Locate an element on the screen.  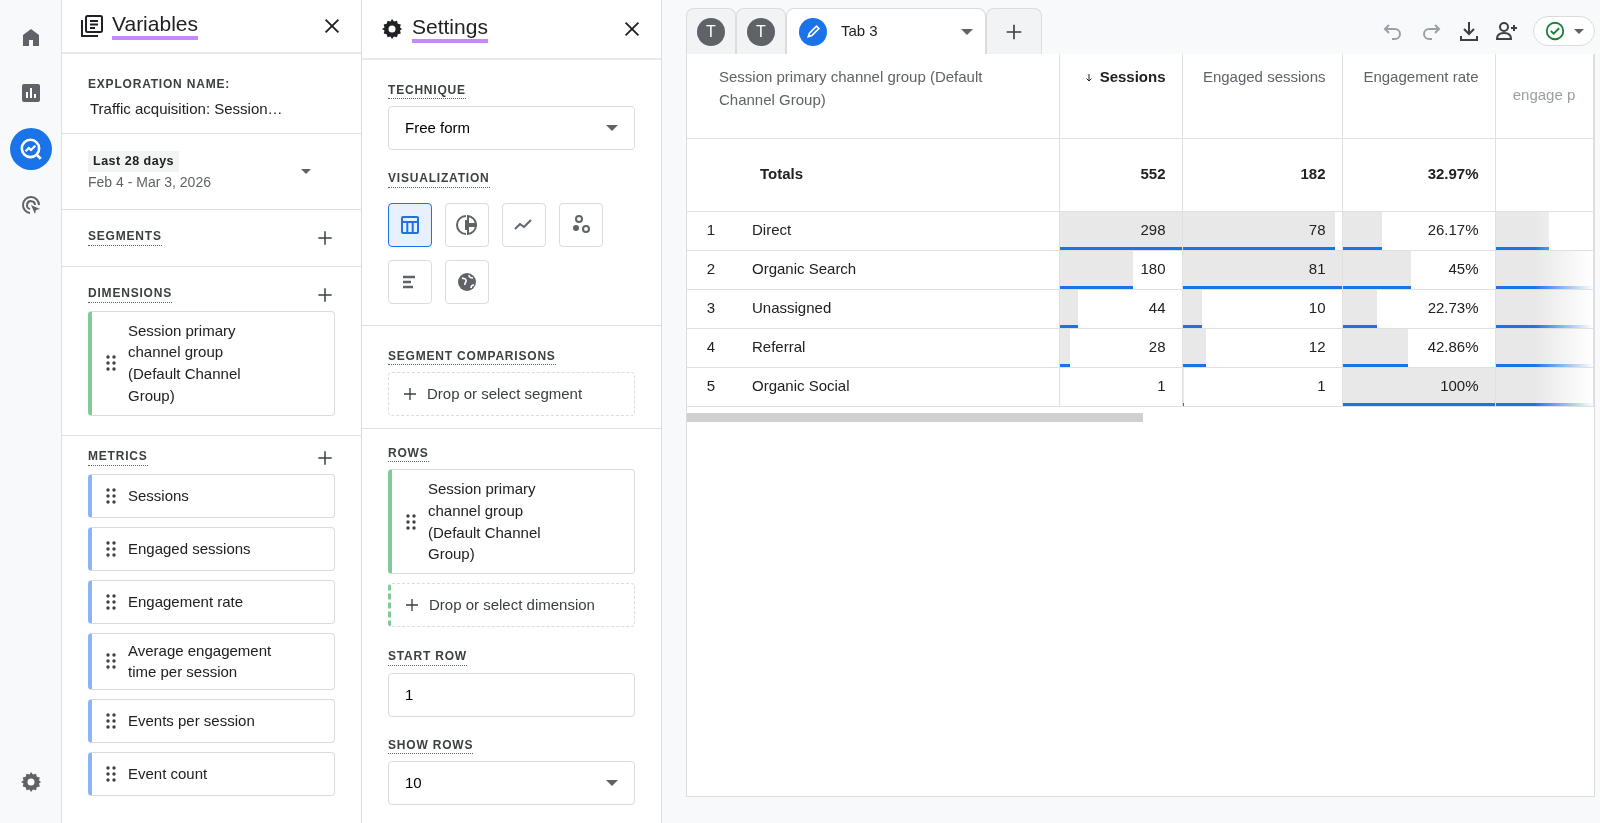
show-rows-dropdown: 10 is located at coordinates (511, 783).